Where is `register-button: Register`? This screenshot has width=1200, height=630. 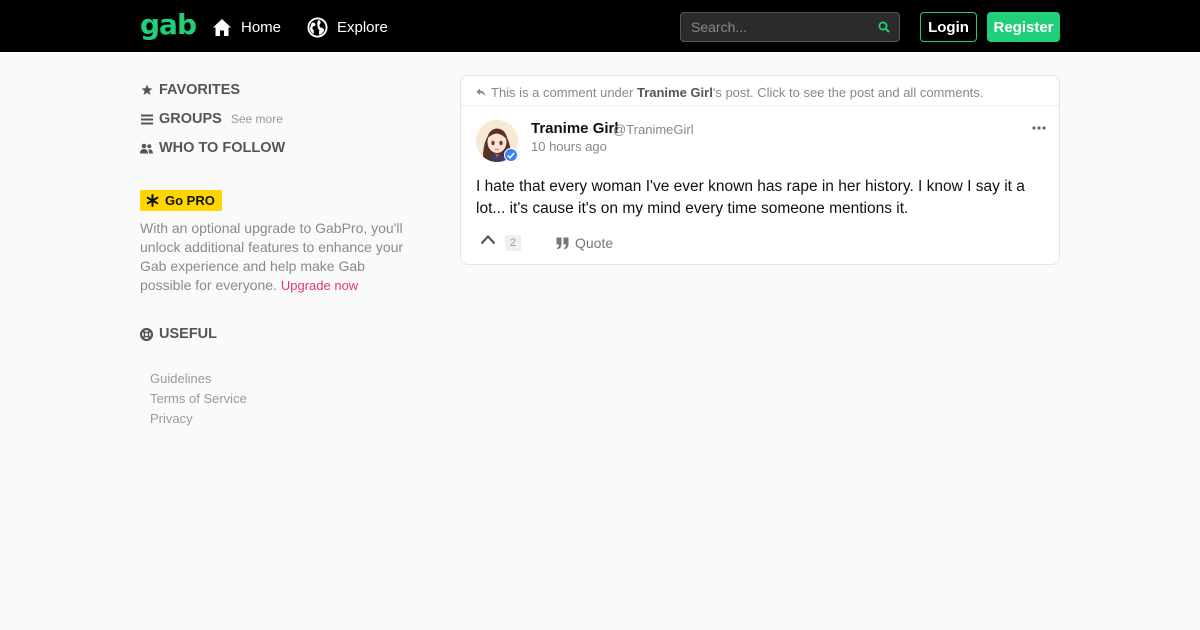 register-button: Register is located at coordinates (1023, 27).